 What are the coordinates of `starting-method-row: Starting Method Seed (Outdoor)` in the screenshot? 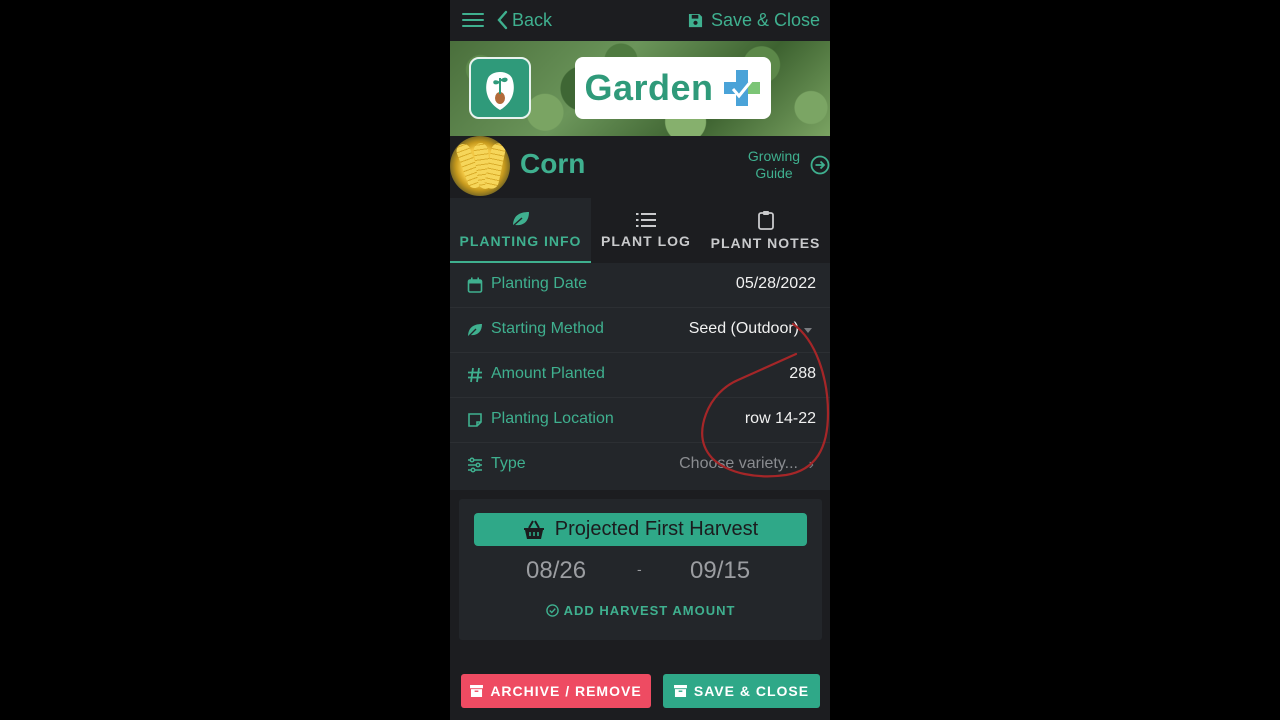 It's located at (640, 330).